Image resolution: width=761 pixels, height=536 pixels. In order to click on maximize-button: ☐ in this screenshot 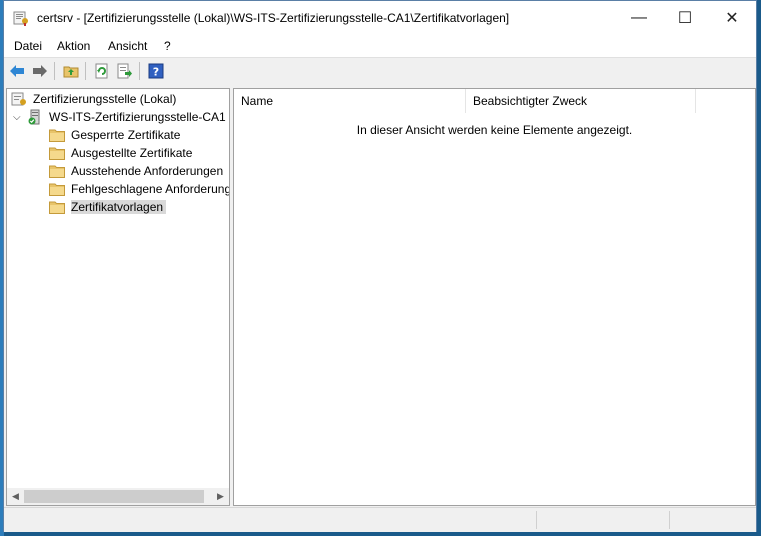, I will do `click(685, 18)`.